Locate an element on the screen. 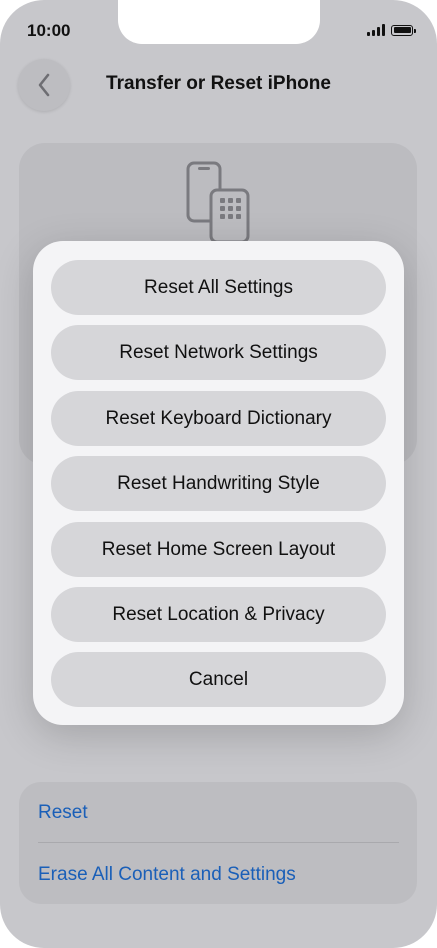 The width and height of the screenshot is (437, 948). devices-icon is located at coordinates (218, 201).